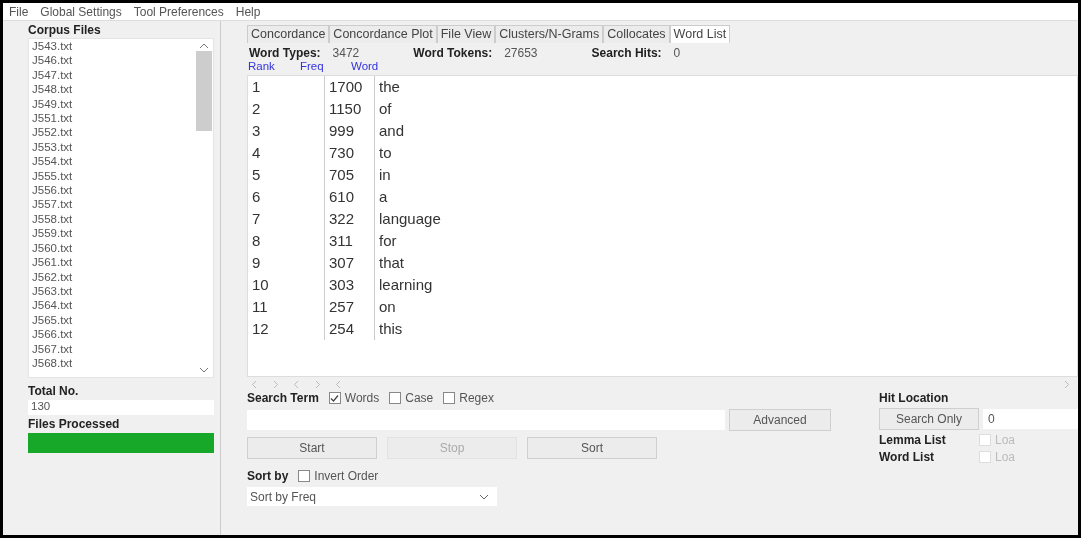 Image resolution: width=1081 pixels, height=538 pixels. Describe the element at coordinates (468, 398) in the screenshot. I see `checkbox-option: Regex` at that location.